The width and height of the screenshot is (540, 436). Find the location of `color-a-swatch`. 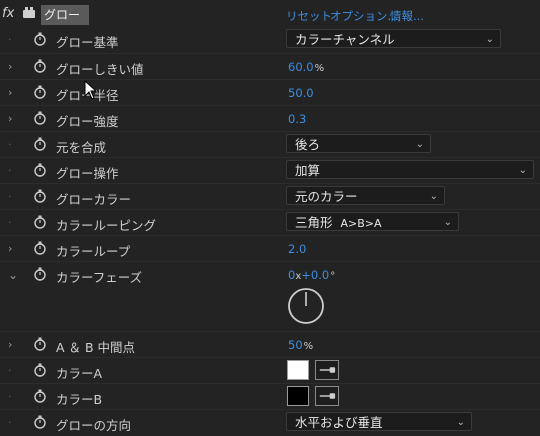

color-a-swatch is located at coordinates (298, 370).